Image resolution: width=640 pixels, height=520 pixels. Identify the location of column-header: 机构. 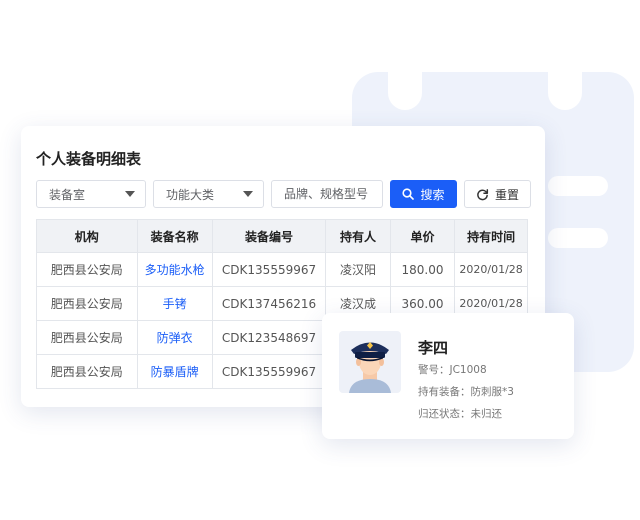
(87, 236).